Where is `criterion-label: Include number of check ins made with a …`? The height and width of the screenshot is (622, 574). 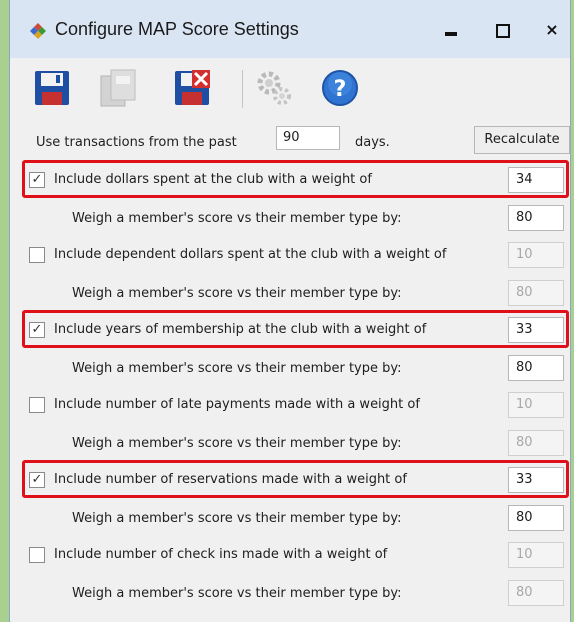 criterion-label: Include number of check ins made with a … is located at coordinates (221, 554).